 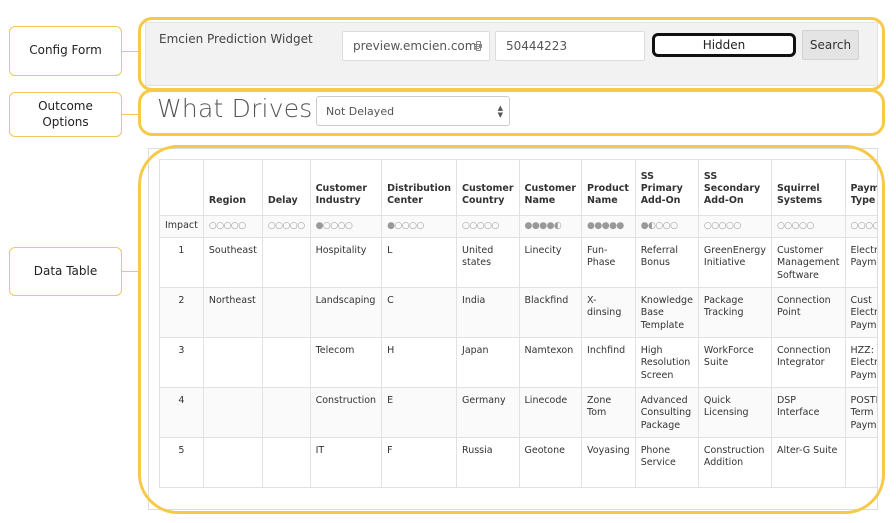 I want to click on callout-outcome-label: Outcome Options, so click(x=65, y=113).